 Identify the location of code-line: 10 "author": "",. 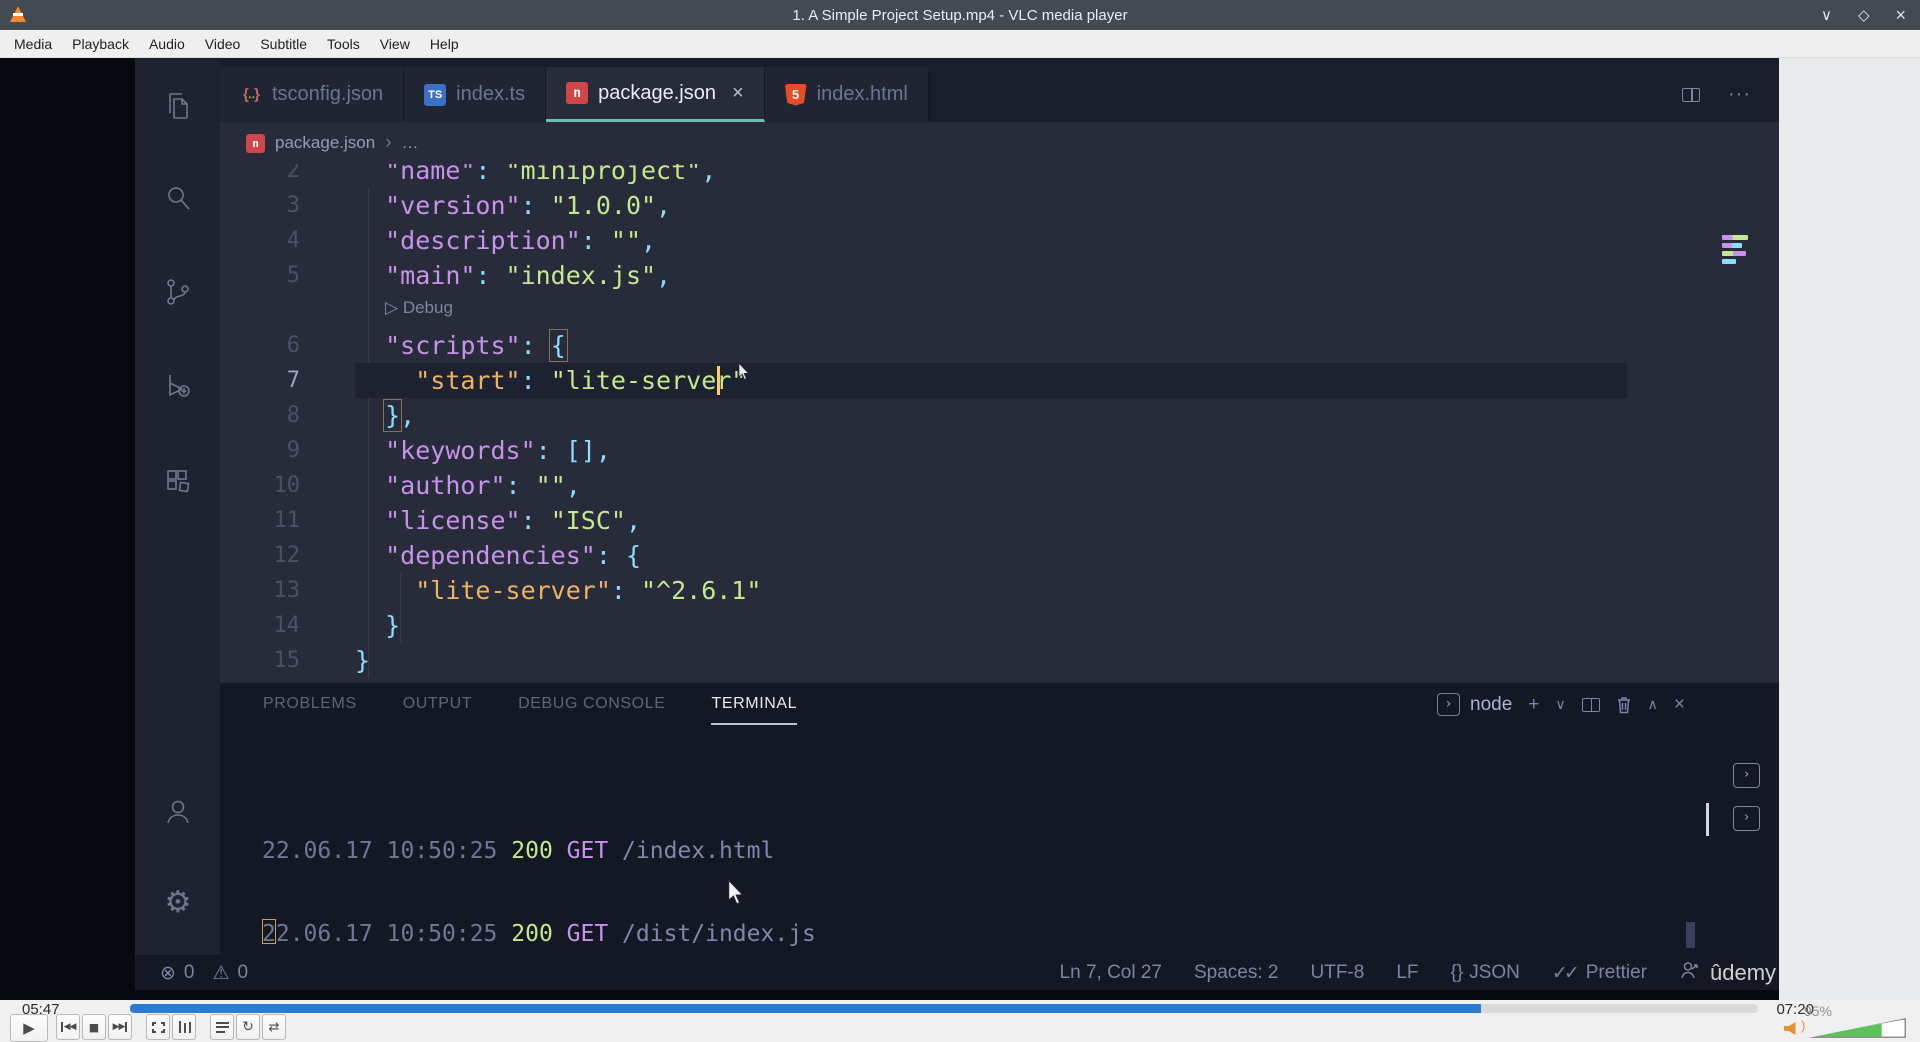
(427, 485).